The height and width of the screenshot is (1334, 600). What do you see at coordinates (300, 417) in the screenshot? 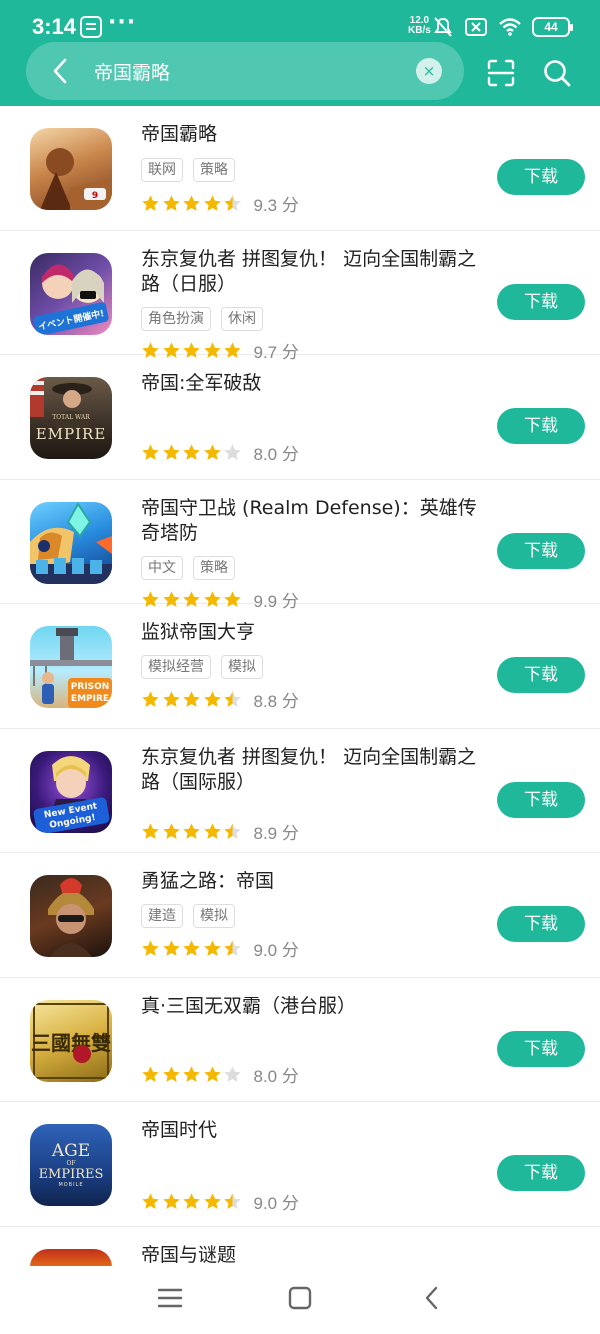
I see `list-item: TOTAL WAR EMPIRE 帝国:全军破敌 8.0 分 下载` at bounding box center [300, 417].